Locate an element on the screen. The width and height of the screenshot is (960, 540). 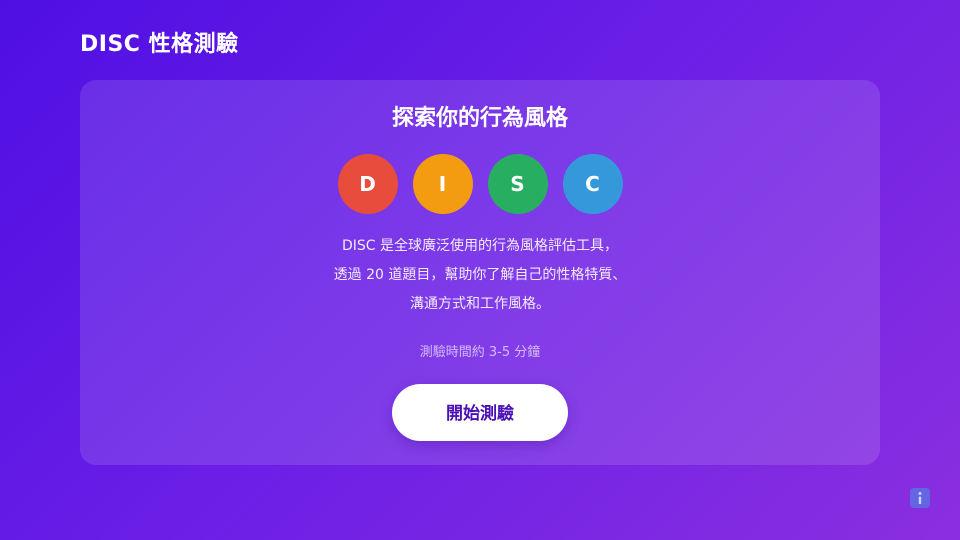
disc-c-badge: C is located at coordinates (592, 184).